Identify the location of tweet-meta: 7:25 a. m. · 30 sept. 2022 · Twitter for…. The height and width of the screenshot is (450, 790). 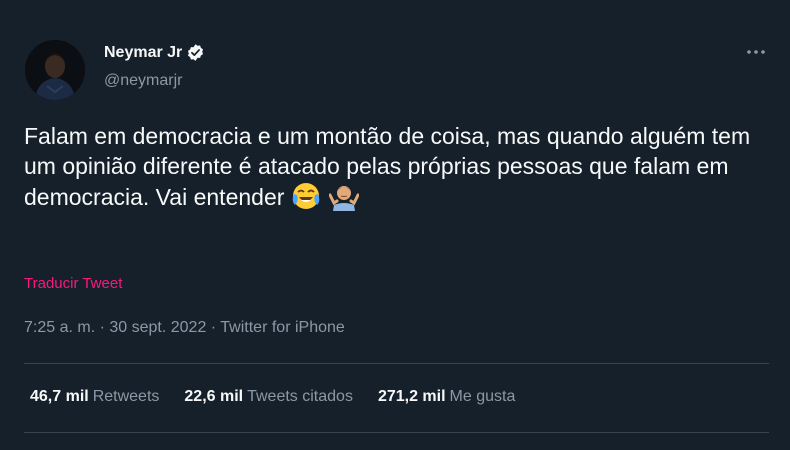
(184, 328).